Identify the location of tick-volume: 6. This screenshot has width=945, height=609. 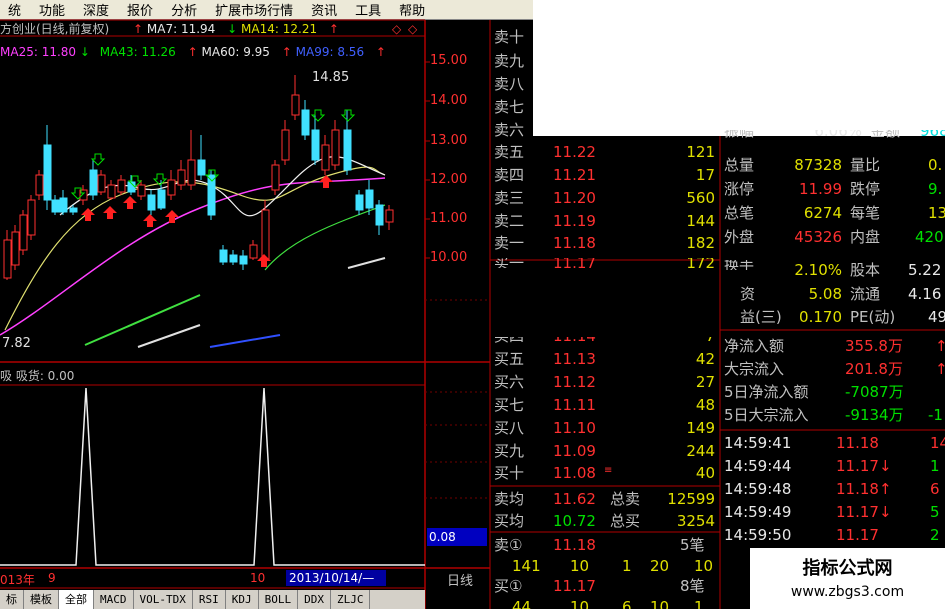
(935, 489).